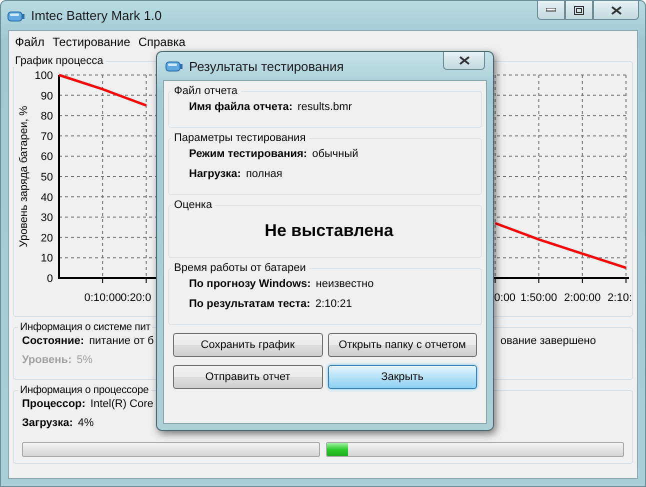  I want to click on y-tick-label: 0, so click(49, 279).